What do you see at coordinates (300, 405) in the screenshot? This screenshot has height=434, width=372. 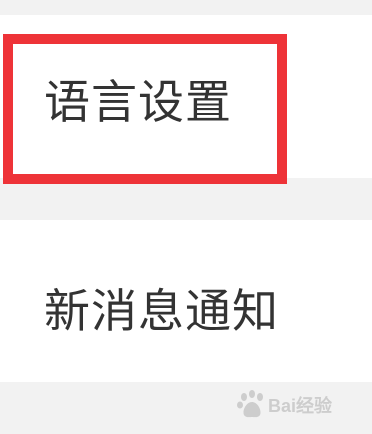 I see `svg-text: Bai经验` at bounding box center [300, 405].